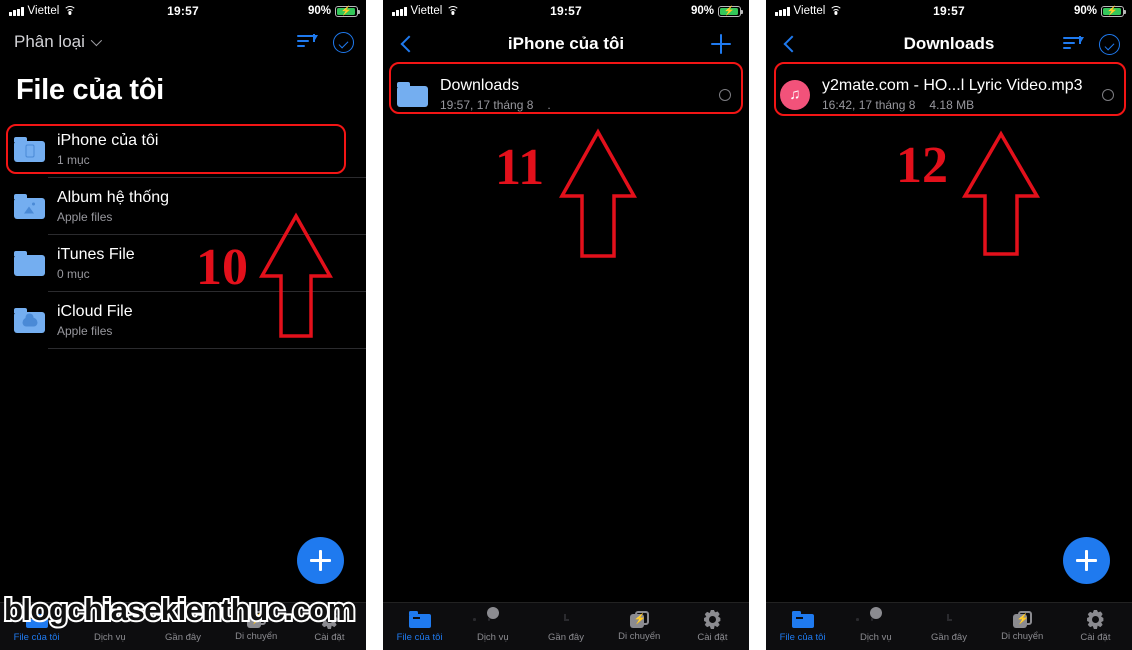 The height and width of the screenshot is (650, 1132). What do you see at coordinates (721, 44) in the screenshot?
I see `plus-icon` at bounding box center [721, 44].